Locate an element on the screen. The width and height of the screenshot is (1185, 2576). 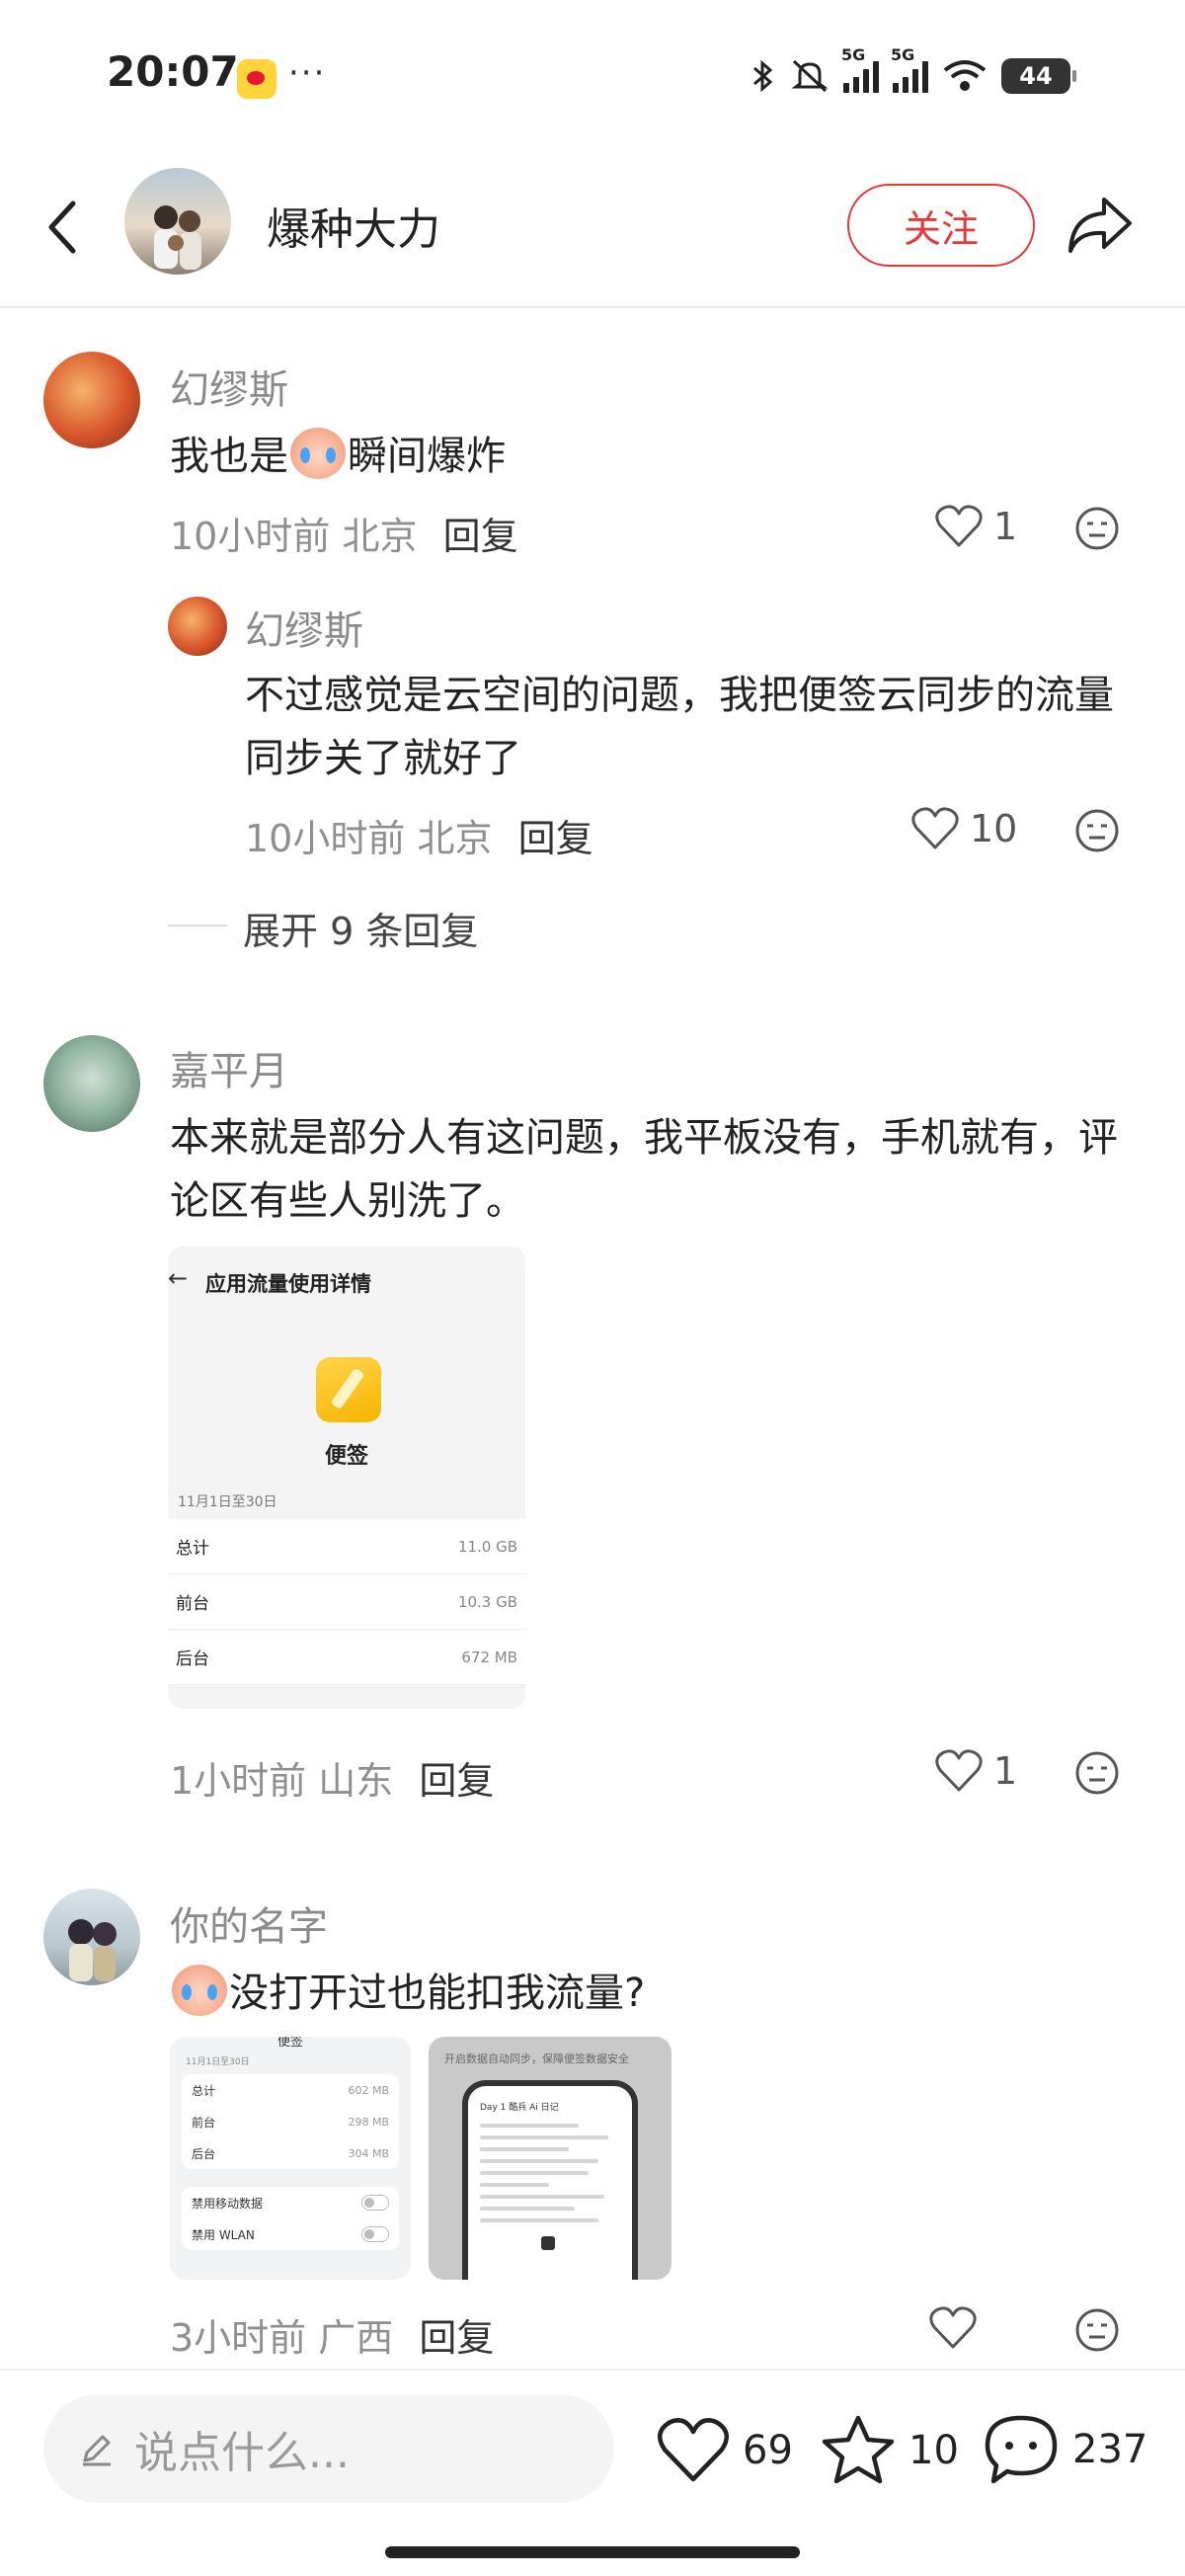
bottom-divider is located at coordinates (592, 2370).